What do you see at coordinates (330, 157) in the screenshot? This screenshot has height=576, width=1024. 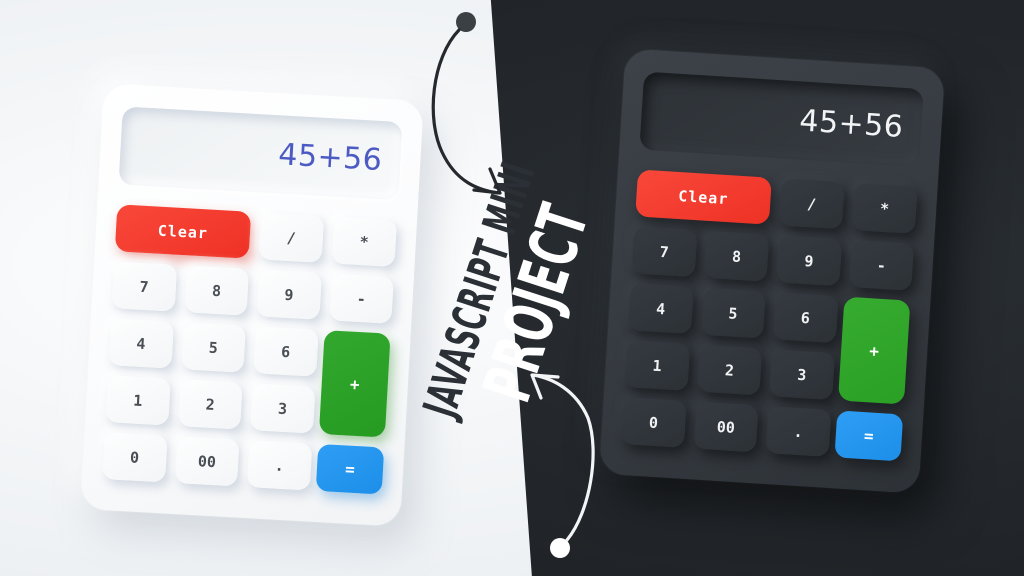 I see `display-value-light: 45+56` at bounding box center [330, 157].